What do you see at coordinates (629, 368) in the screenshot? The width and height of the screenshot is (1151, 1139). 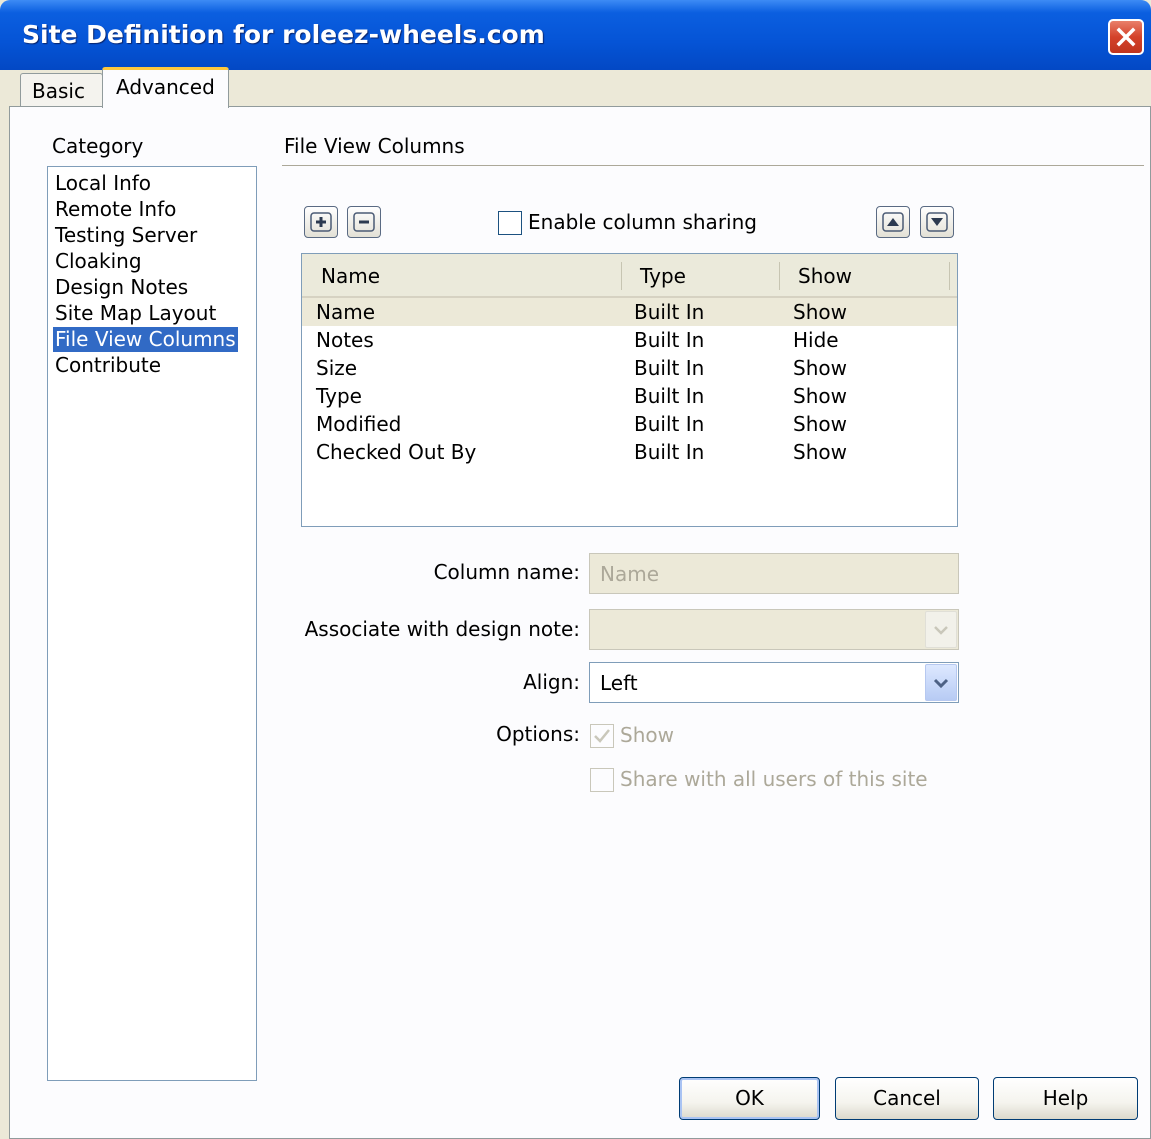 I see `table-row: Size Built In Show` at bounding box center [629, 368].